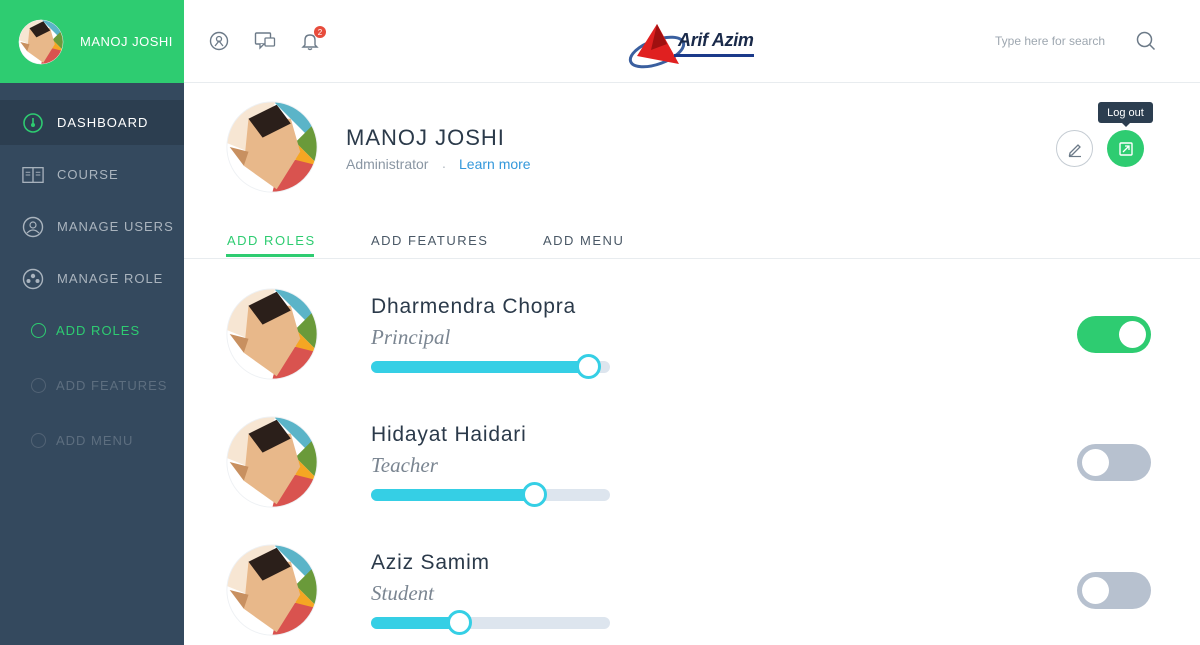  I want to click on search-input: Type here for search, so click(1050, 41).